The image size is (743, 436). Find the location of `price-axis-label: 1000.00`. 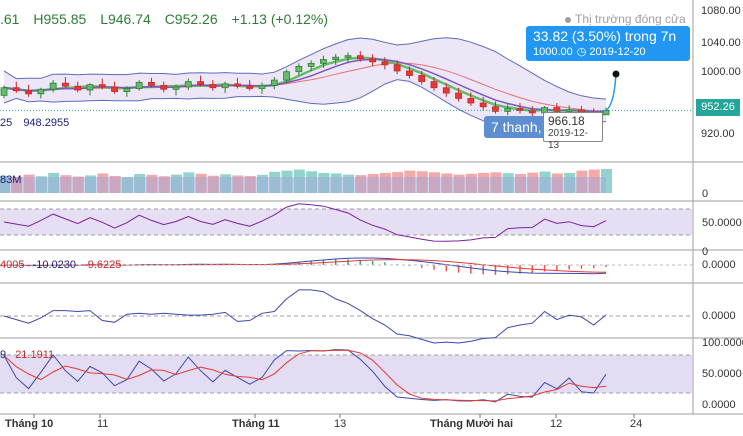

price-axis-label: 1000.00 is located at coordinates (721, 72).